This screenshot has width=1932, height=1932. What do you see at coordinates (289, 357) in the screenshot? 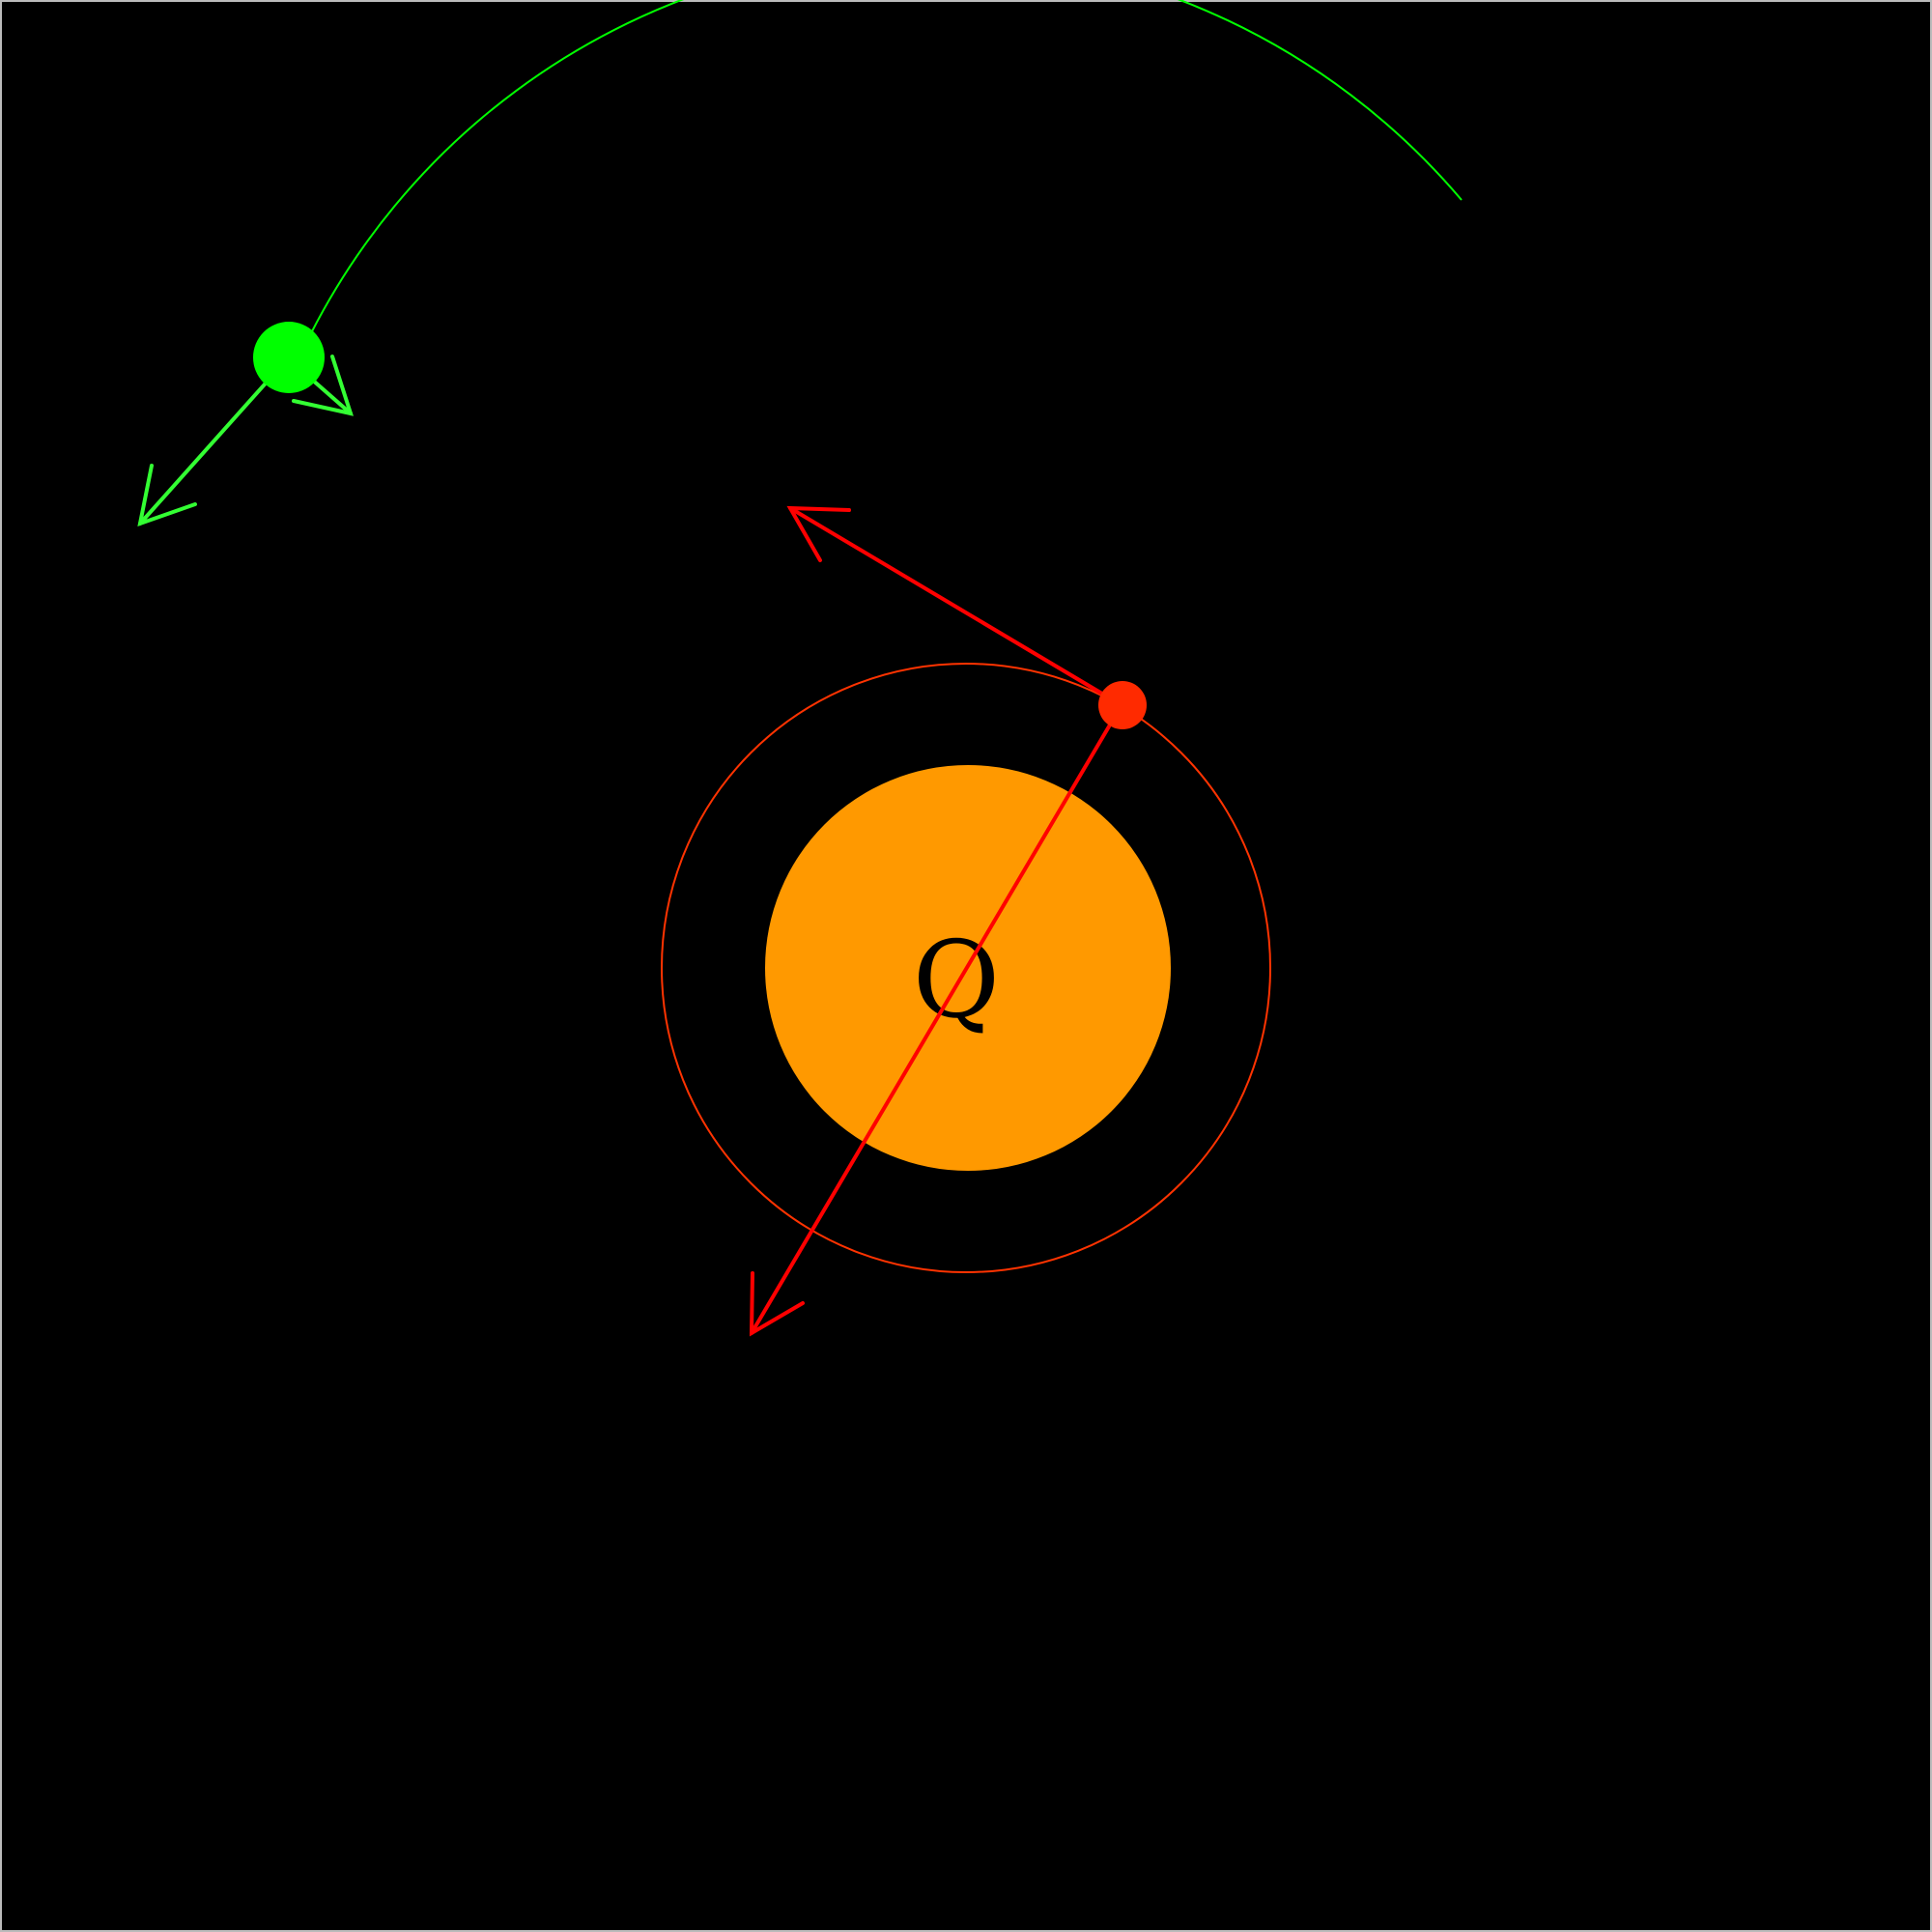
I see `outer-body` at bounding box center [289, 357].